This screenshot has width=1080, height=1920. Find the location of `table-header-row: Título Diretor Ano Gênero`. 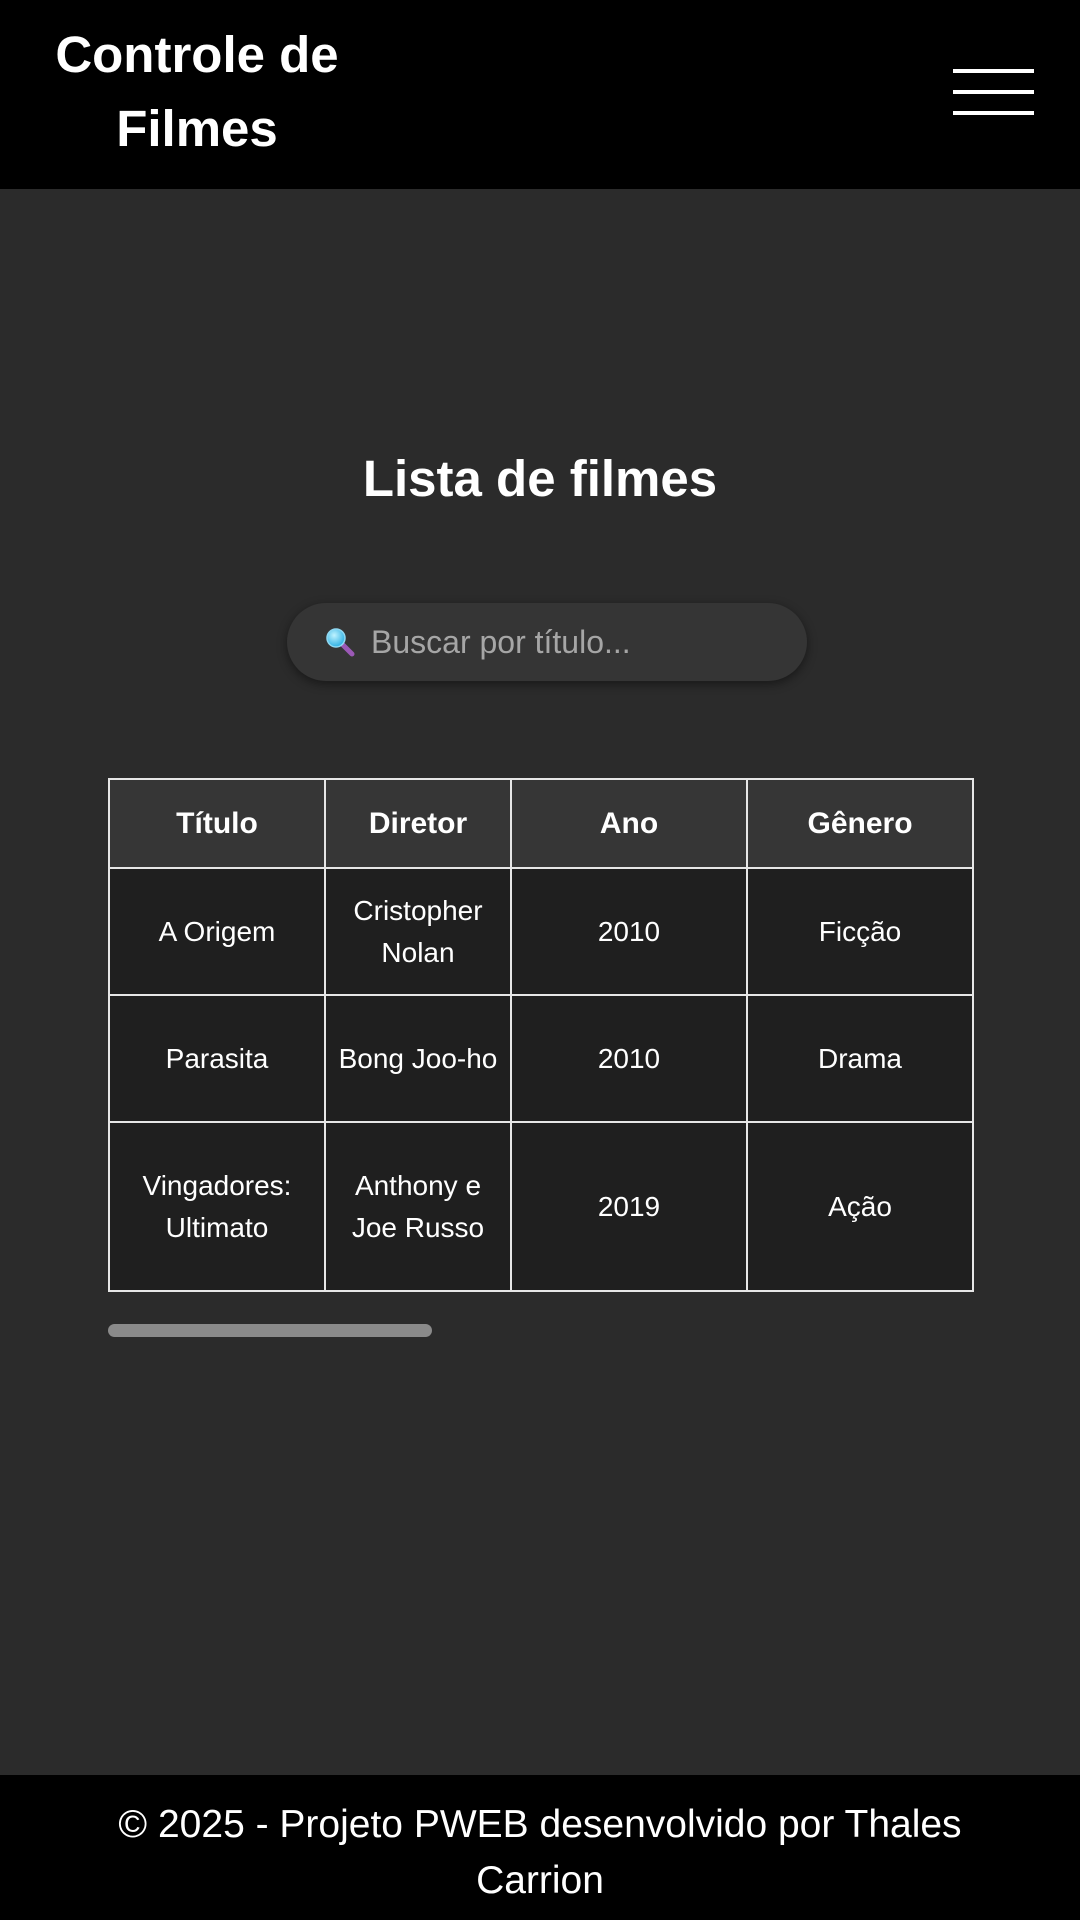

table-header-row: Título Diretor Ano Gênero is located at coordinates (541, 823).